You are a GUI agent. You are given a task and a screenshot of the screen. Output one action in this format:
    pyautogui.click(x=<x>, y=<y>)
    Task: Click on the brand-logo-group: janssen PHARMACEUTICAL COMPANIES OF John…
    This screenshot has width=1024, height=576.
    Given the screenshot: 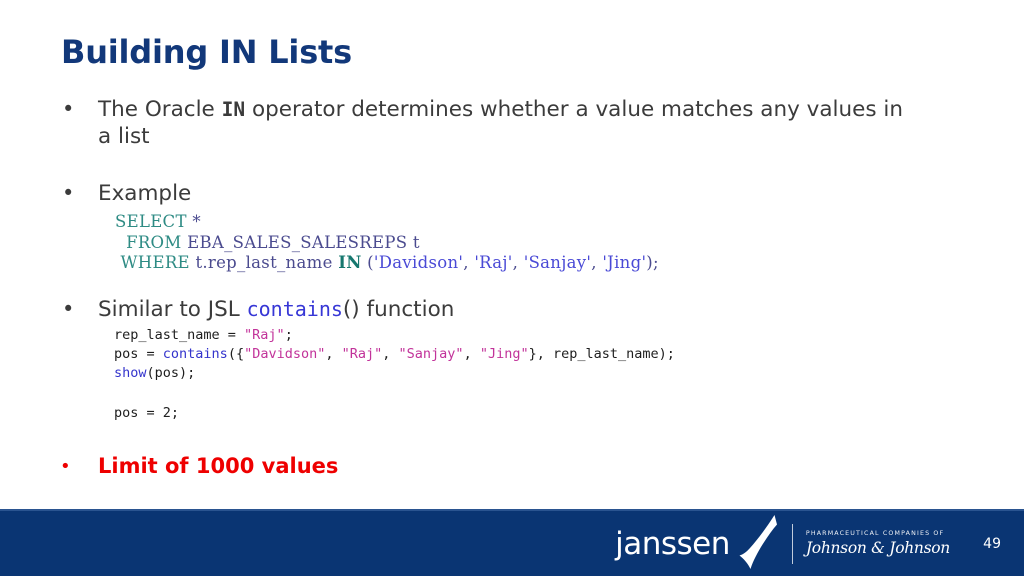 What is the action you would take?
    pyautogui.click(x=782, y=543)
    